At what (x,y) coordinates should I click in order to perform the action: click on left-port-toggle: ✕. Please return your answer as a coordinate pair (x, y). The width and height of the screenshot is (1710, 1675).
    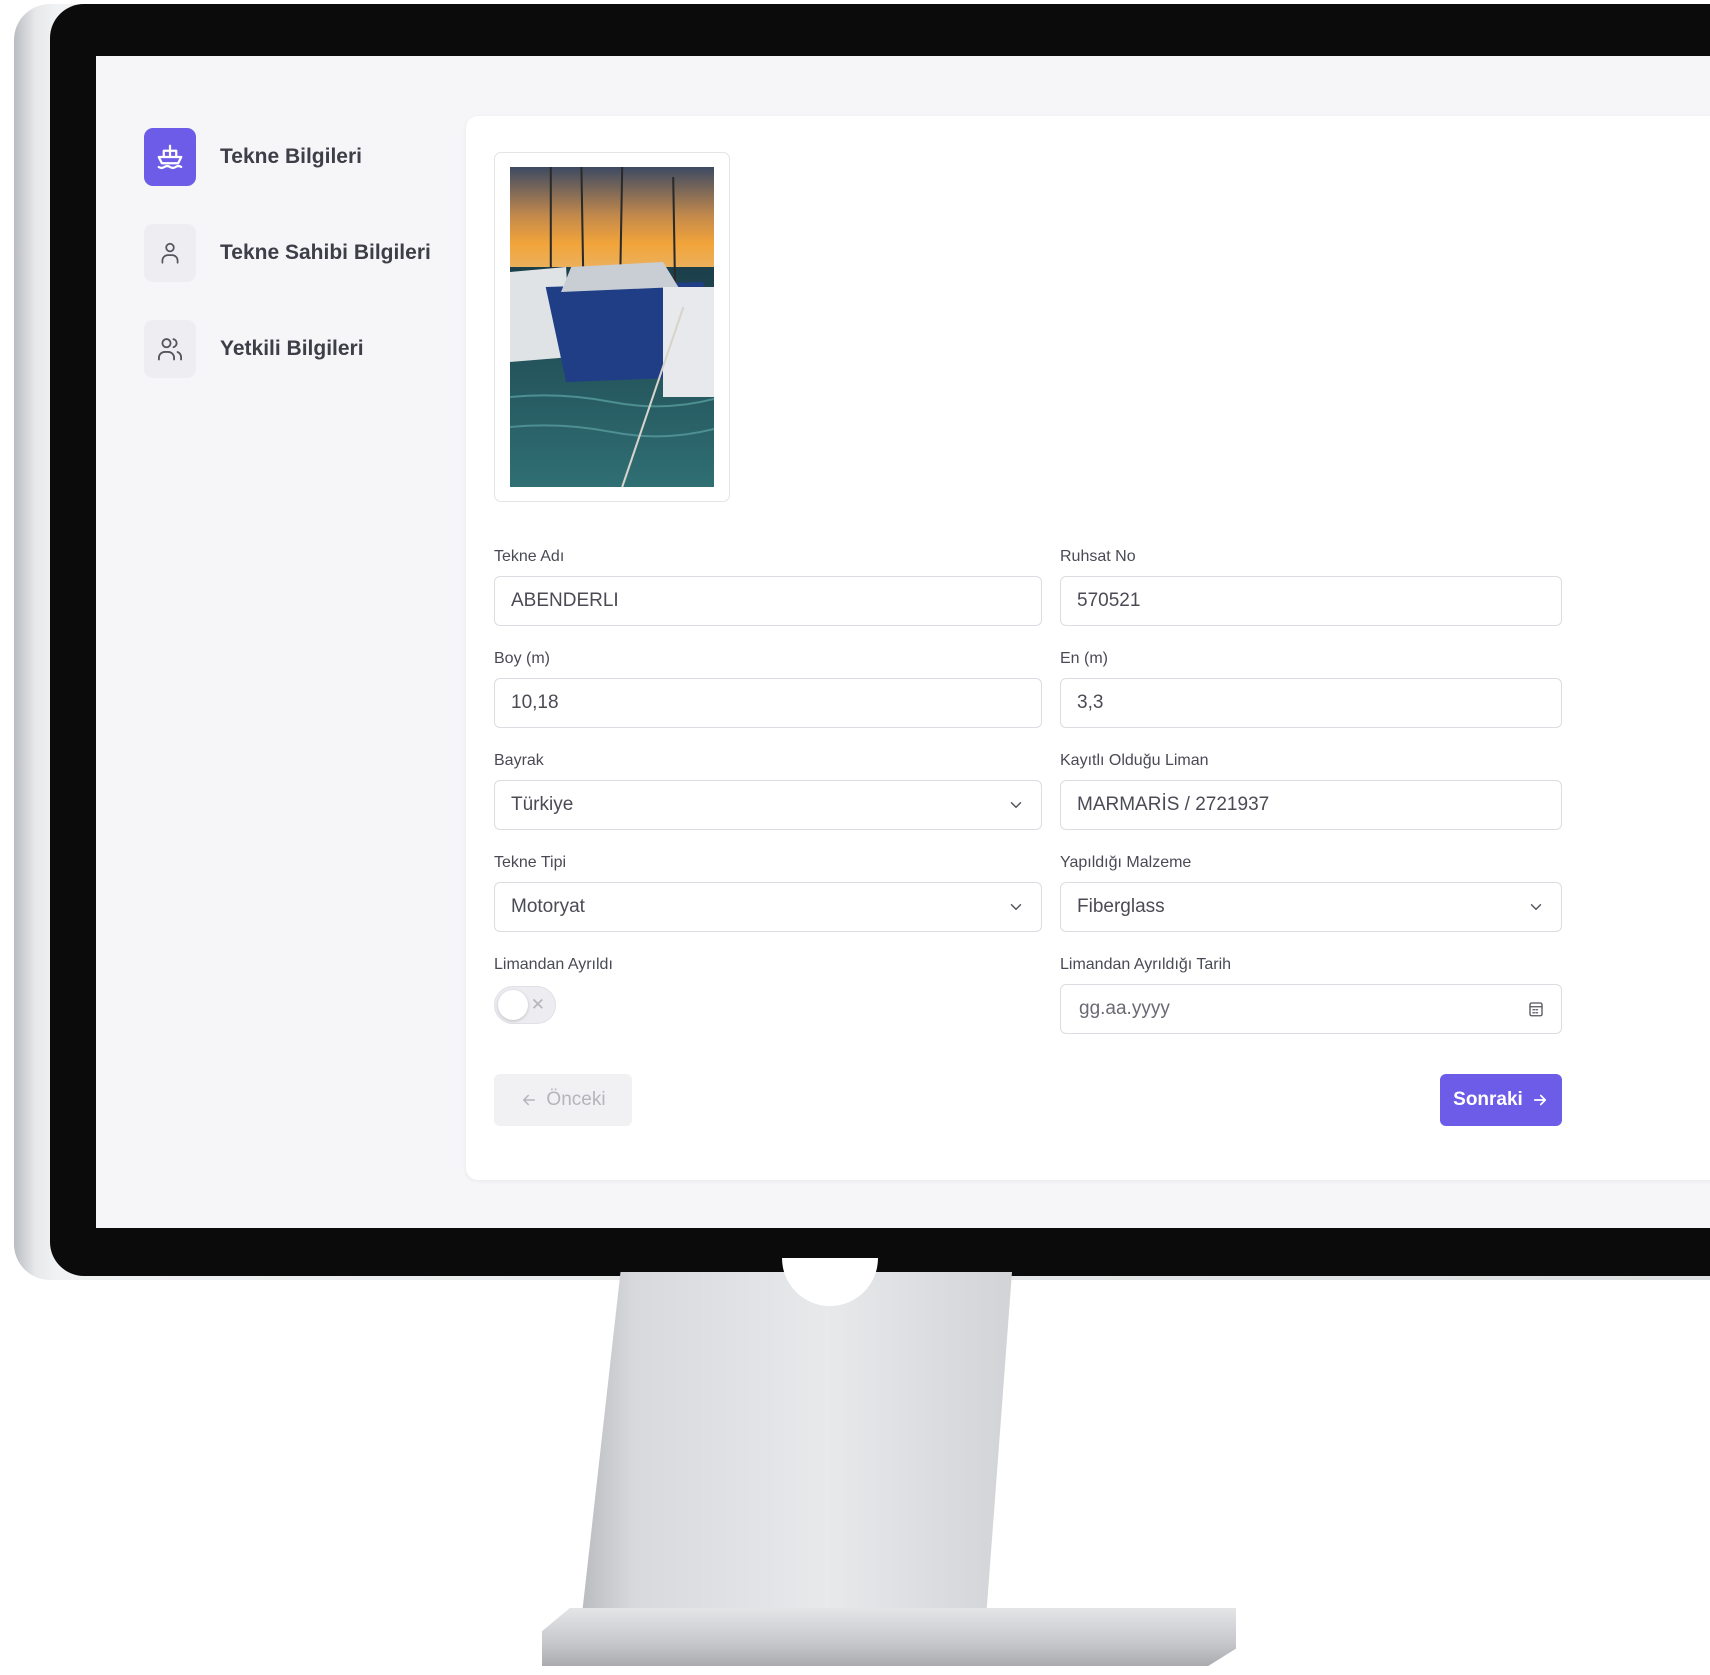
    Looking at the image, I should click on (525, 1005).